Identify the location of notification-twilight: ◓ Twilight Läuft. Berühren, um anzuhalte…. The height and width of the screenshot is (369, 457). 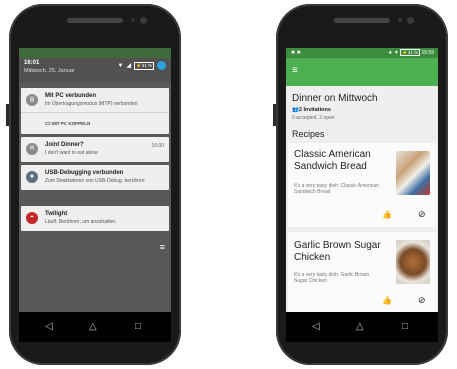
(95, 218).